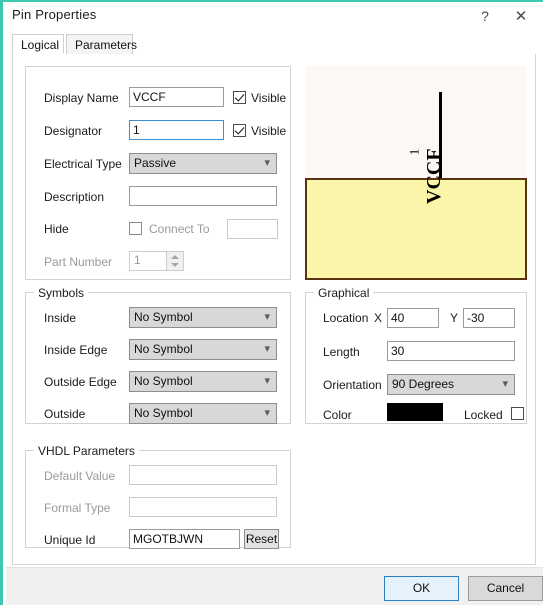  What do you see at coordinates (174, 261) in the screenshot?
I see `part-number-spinner-buttons` at bounding box center [174, 261].